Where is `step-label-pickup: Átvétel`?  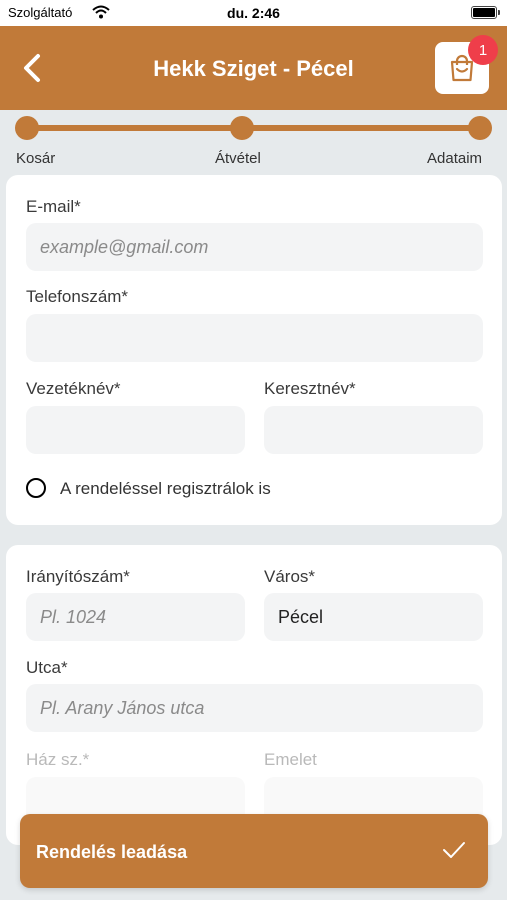 step-label-pickup: Átvétel is located at coordinates (238, 158).